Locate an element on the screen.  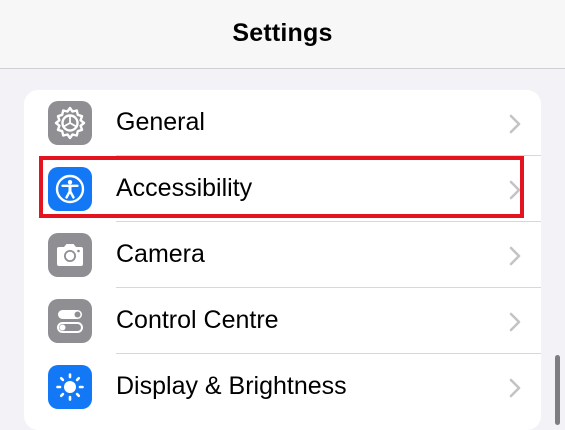
camera-icon is located at coordinates (70, 255).